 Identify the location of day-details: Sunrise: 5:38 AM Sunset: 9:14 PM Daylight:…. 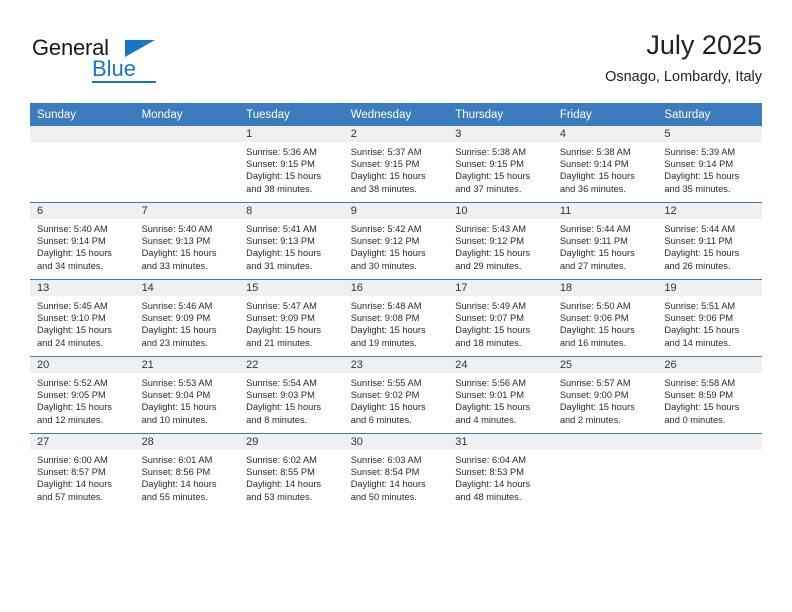
(605, 168).